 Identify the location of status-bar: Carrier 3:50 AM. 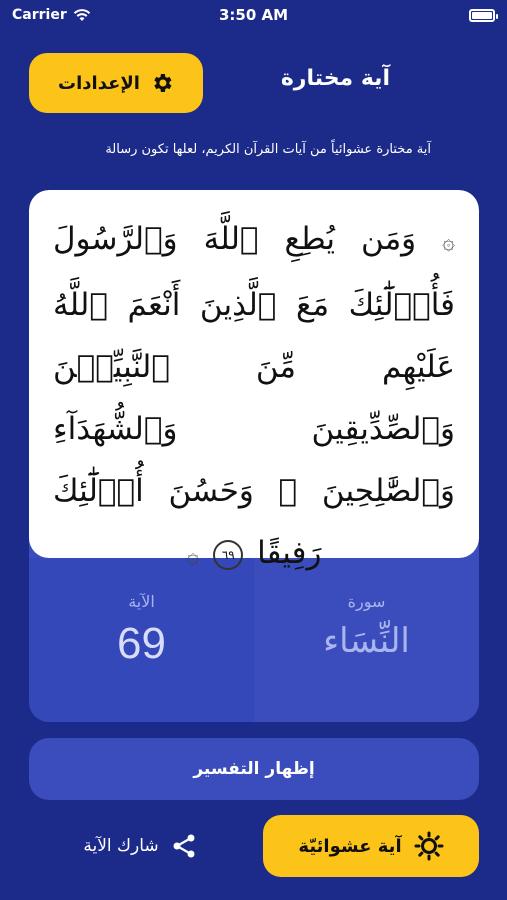
(253, 15).